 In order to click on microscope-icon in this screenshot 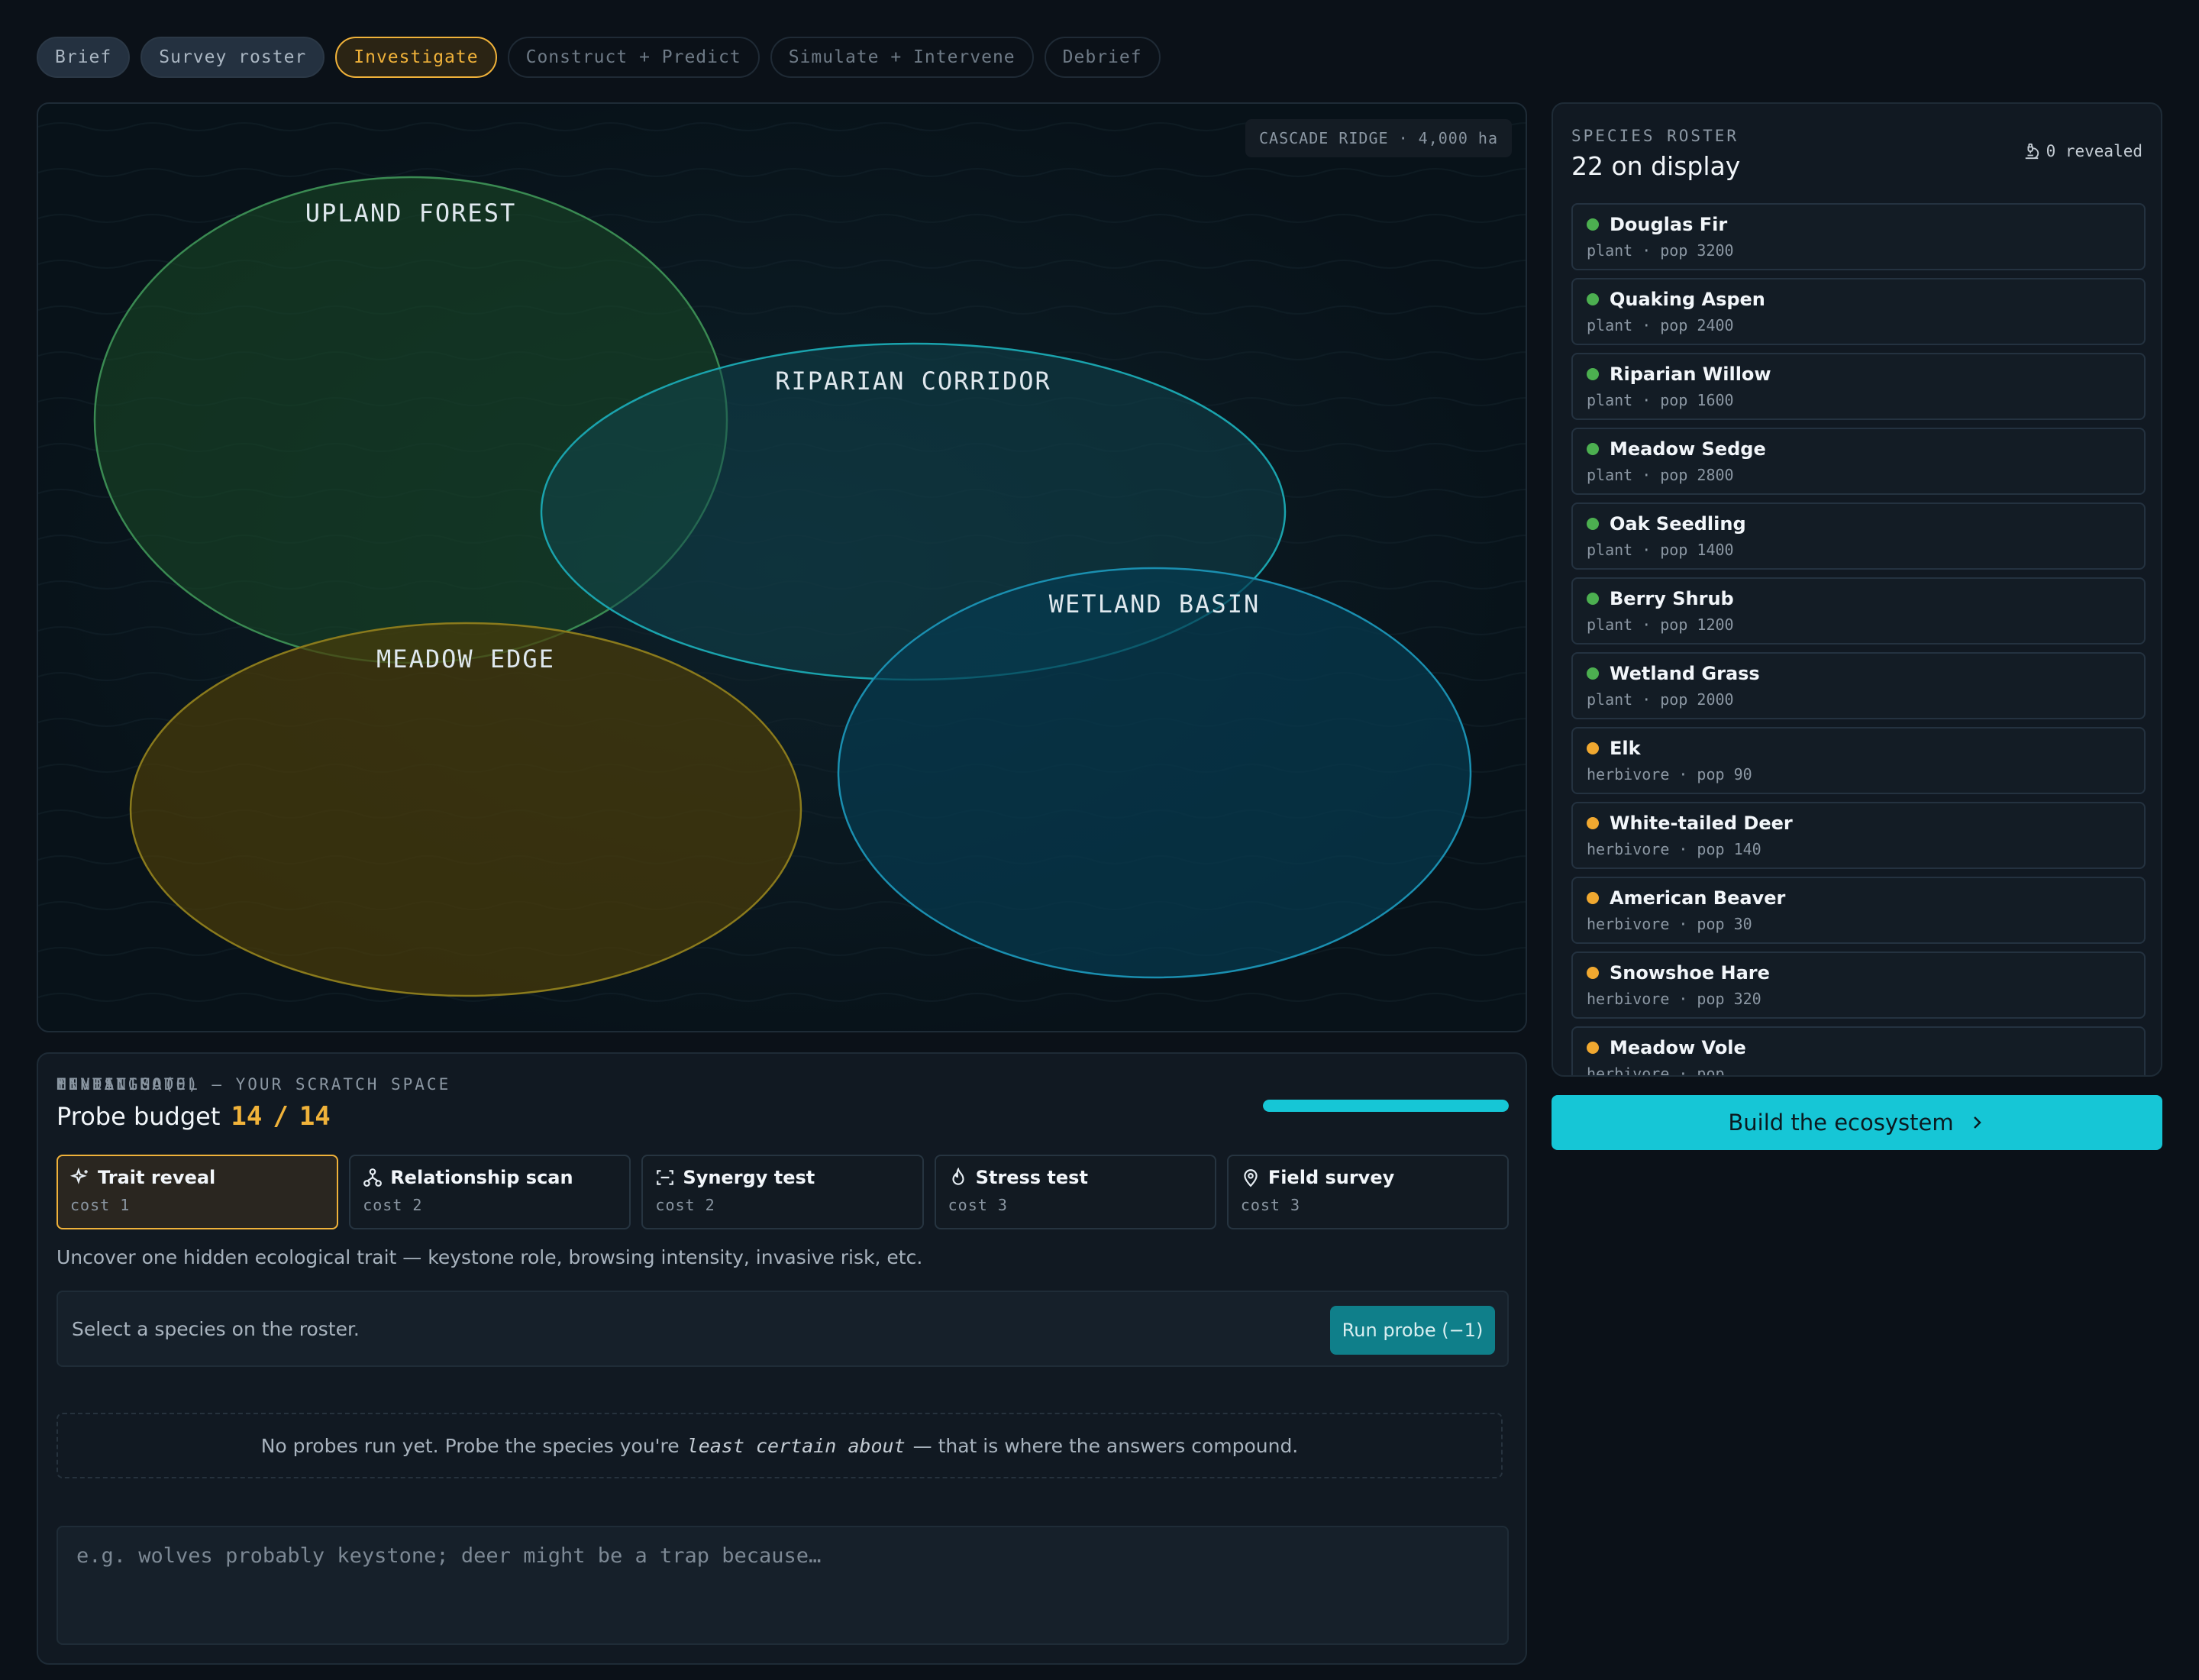, I will do `click(2032, 151)`.